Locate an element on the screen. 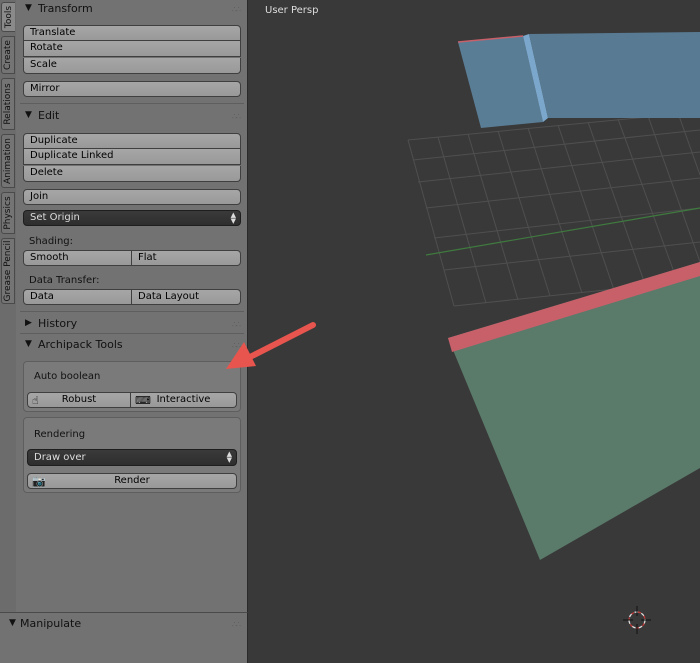  button-label: Interactive is located at coordinates (183, 399).